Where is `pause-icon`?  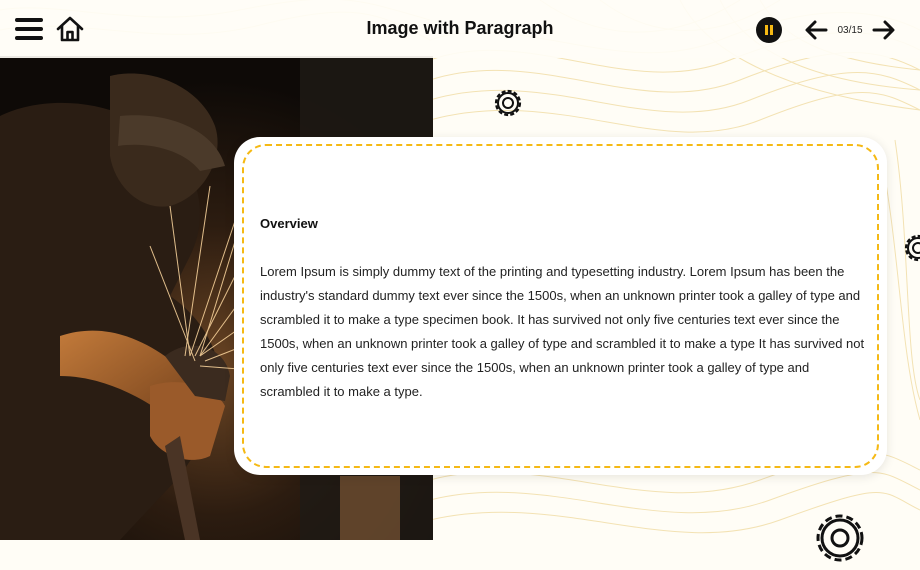
pause-icon is located at coordinates (769, 30).